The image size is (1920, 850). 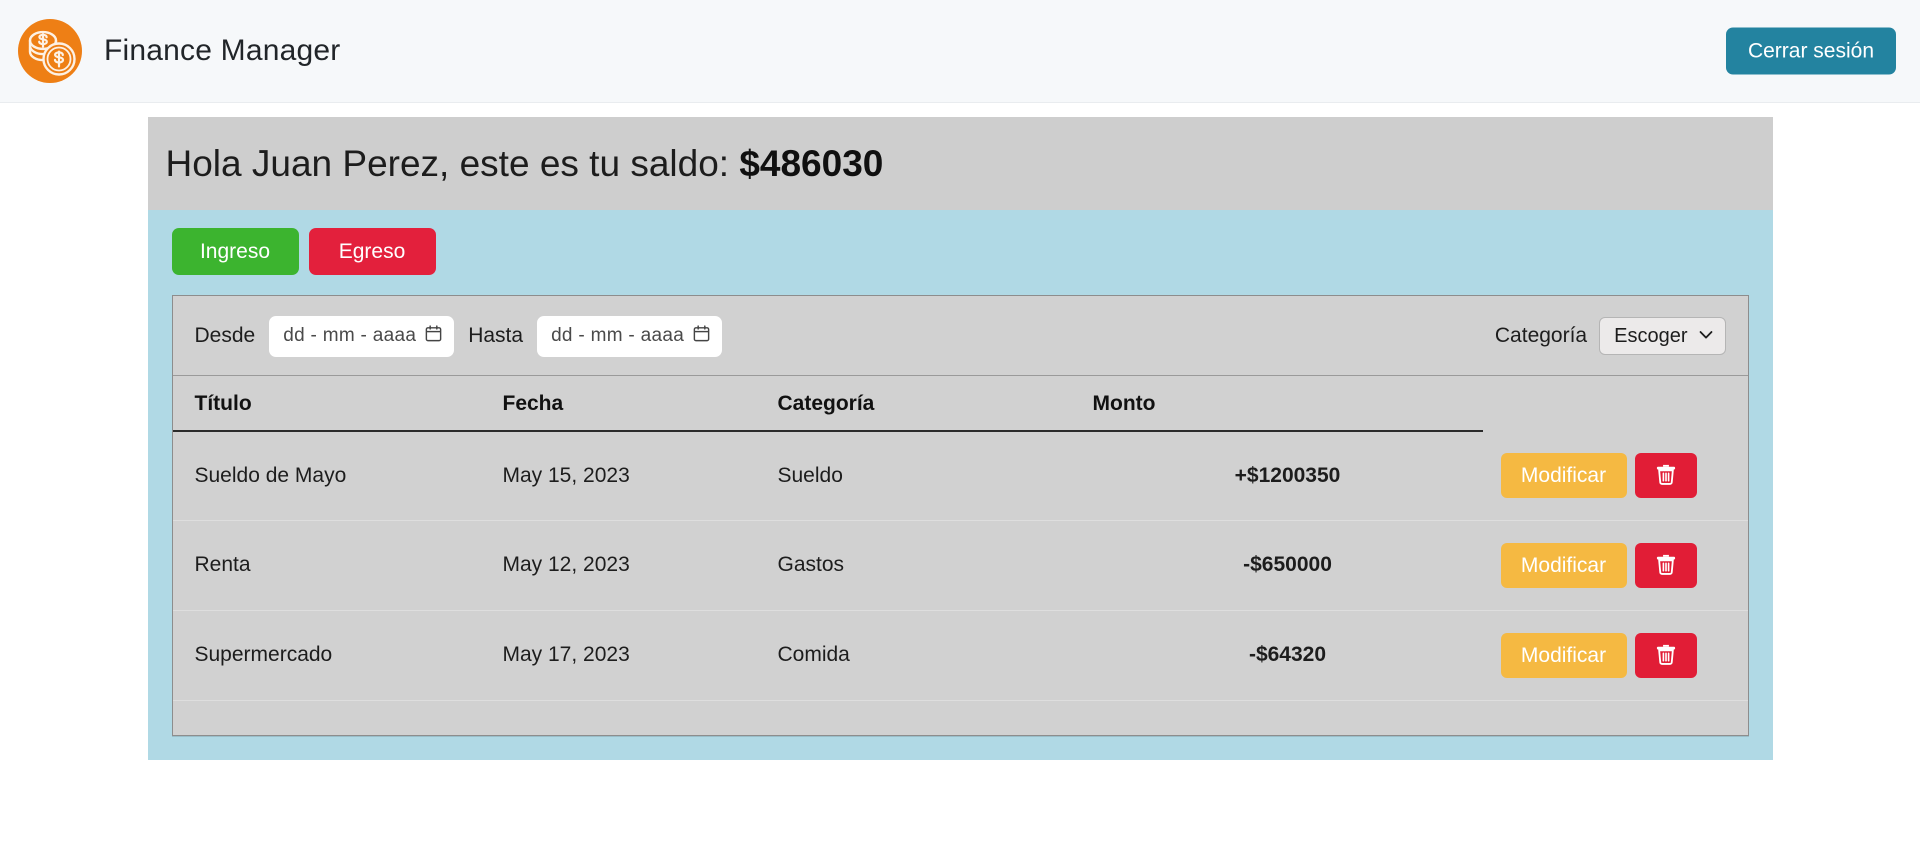 I want to click on card-footer-space, so click(x=960, y=718).